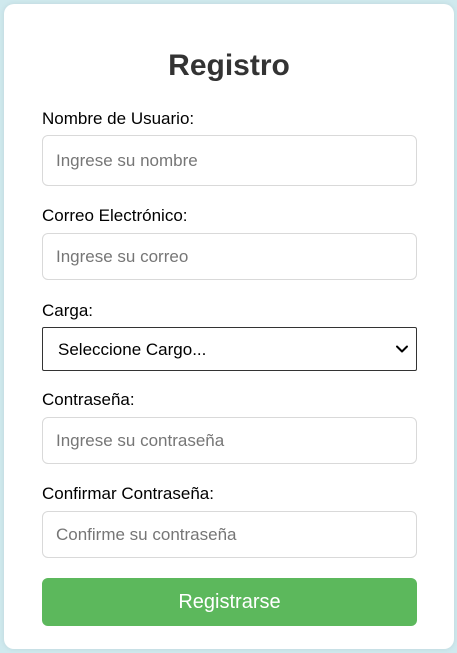  What do you see at coordinates (128, 493) in the screenshot?
I see `confirm-password-label: Confirmar Contraseña:` at bounding box center [128, 493].